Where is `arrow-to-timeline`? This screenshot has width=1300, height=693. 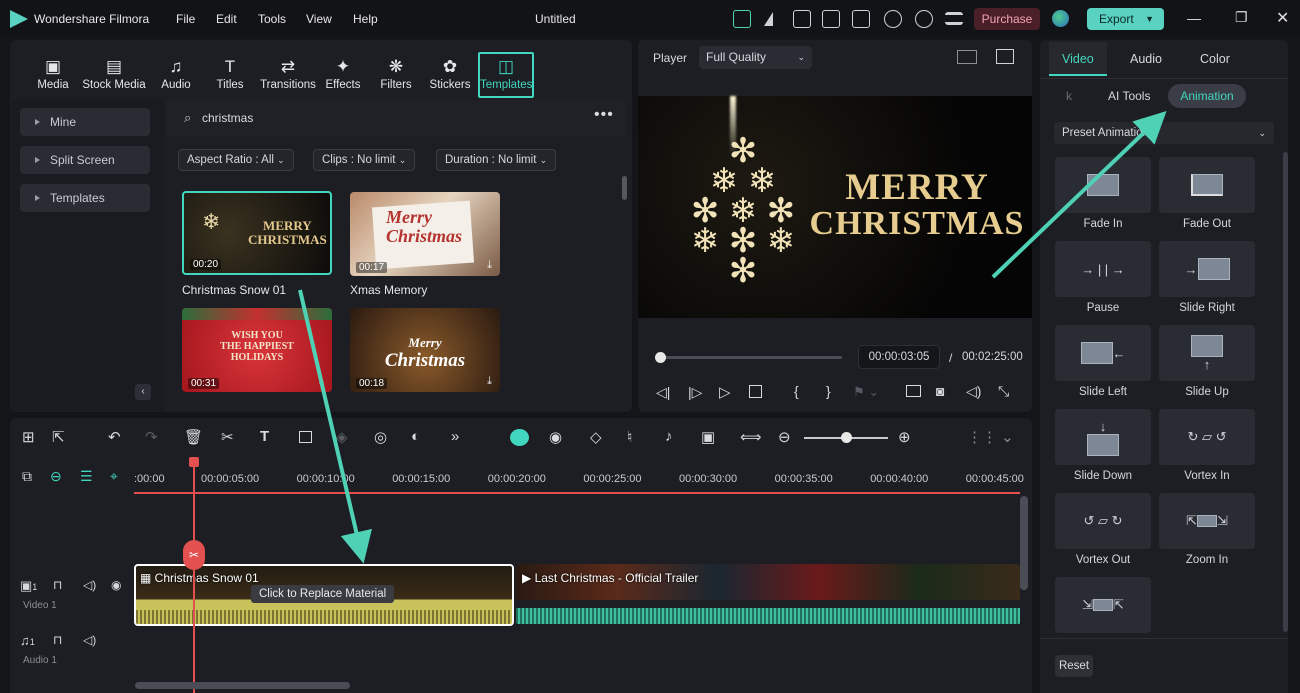 arrow-to-timeline is located at coordinates (335, 426).